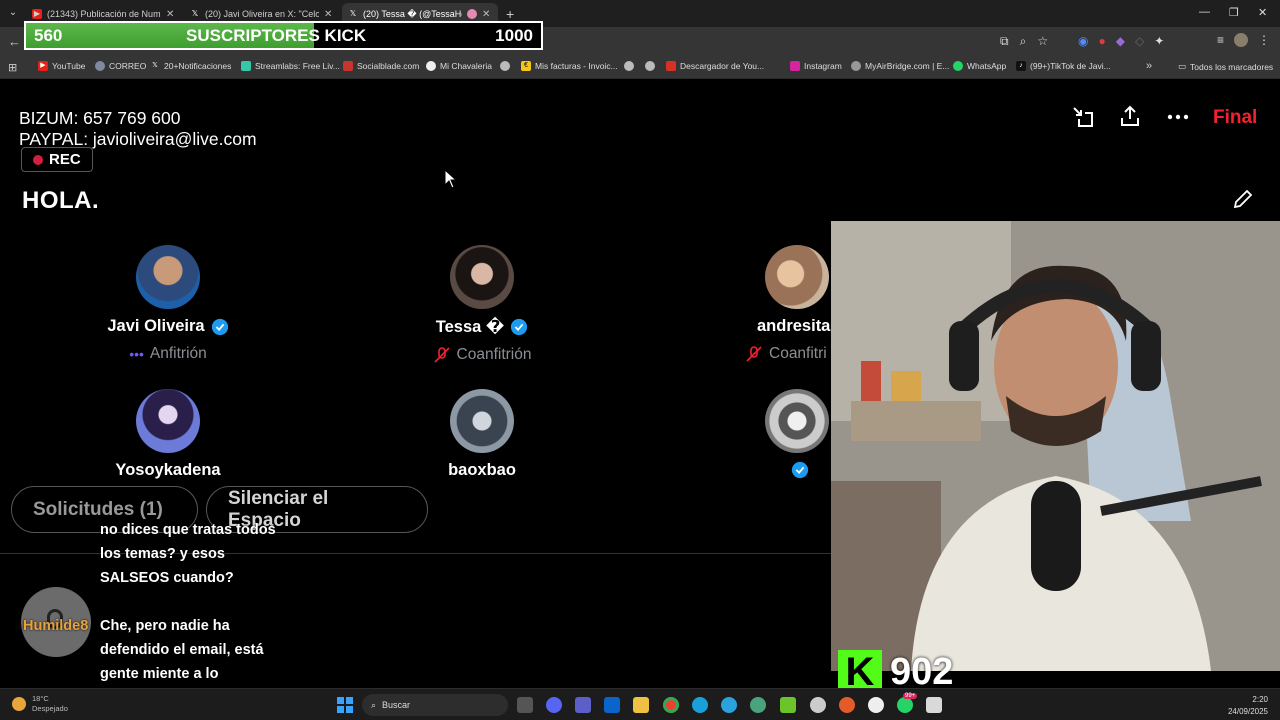 This screenshot has width=1280, height=720. What do you see at coordinates (69, 66) in the screenshot?
I see `bookmark-label: YouTube` at bounding box center [69, 66].